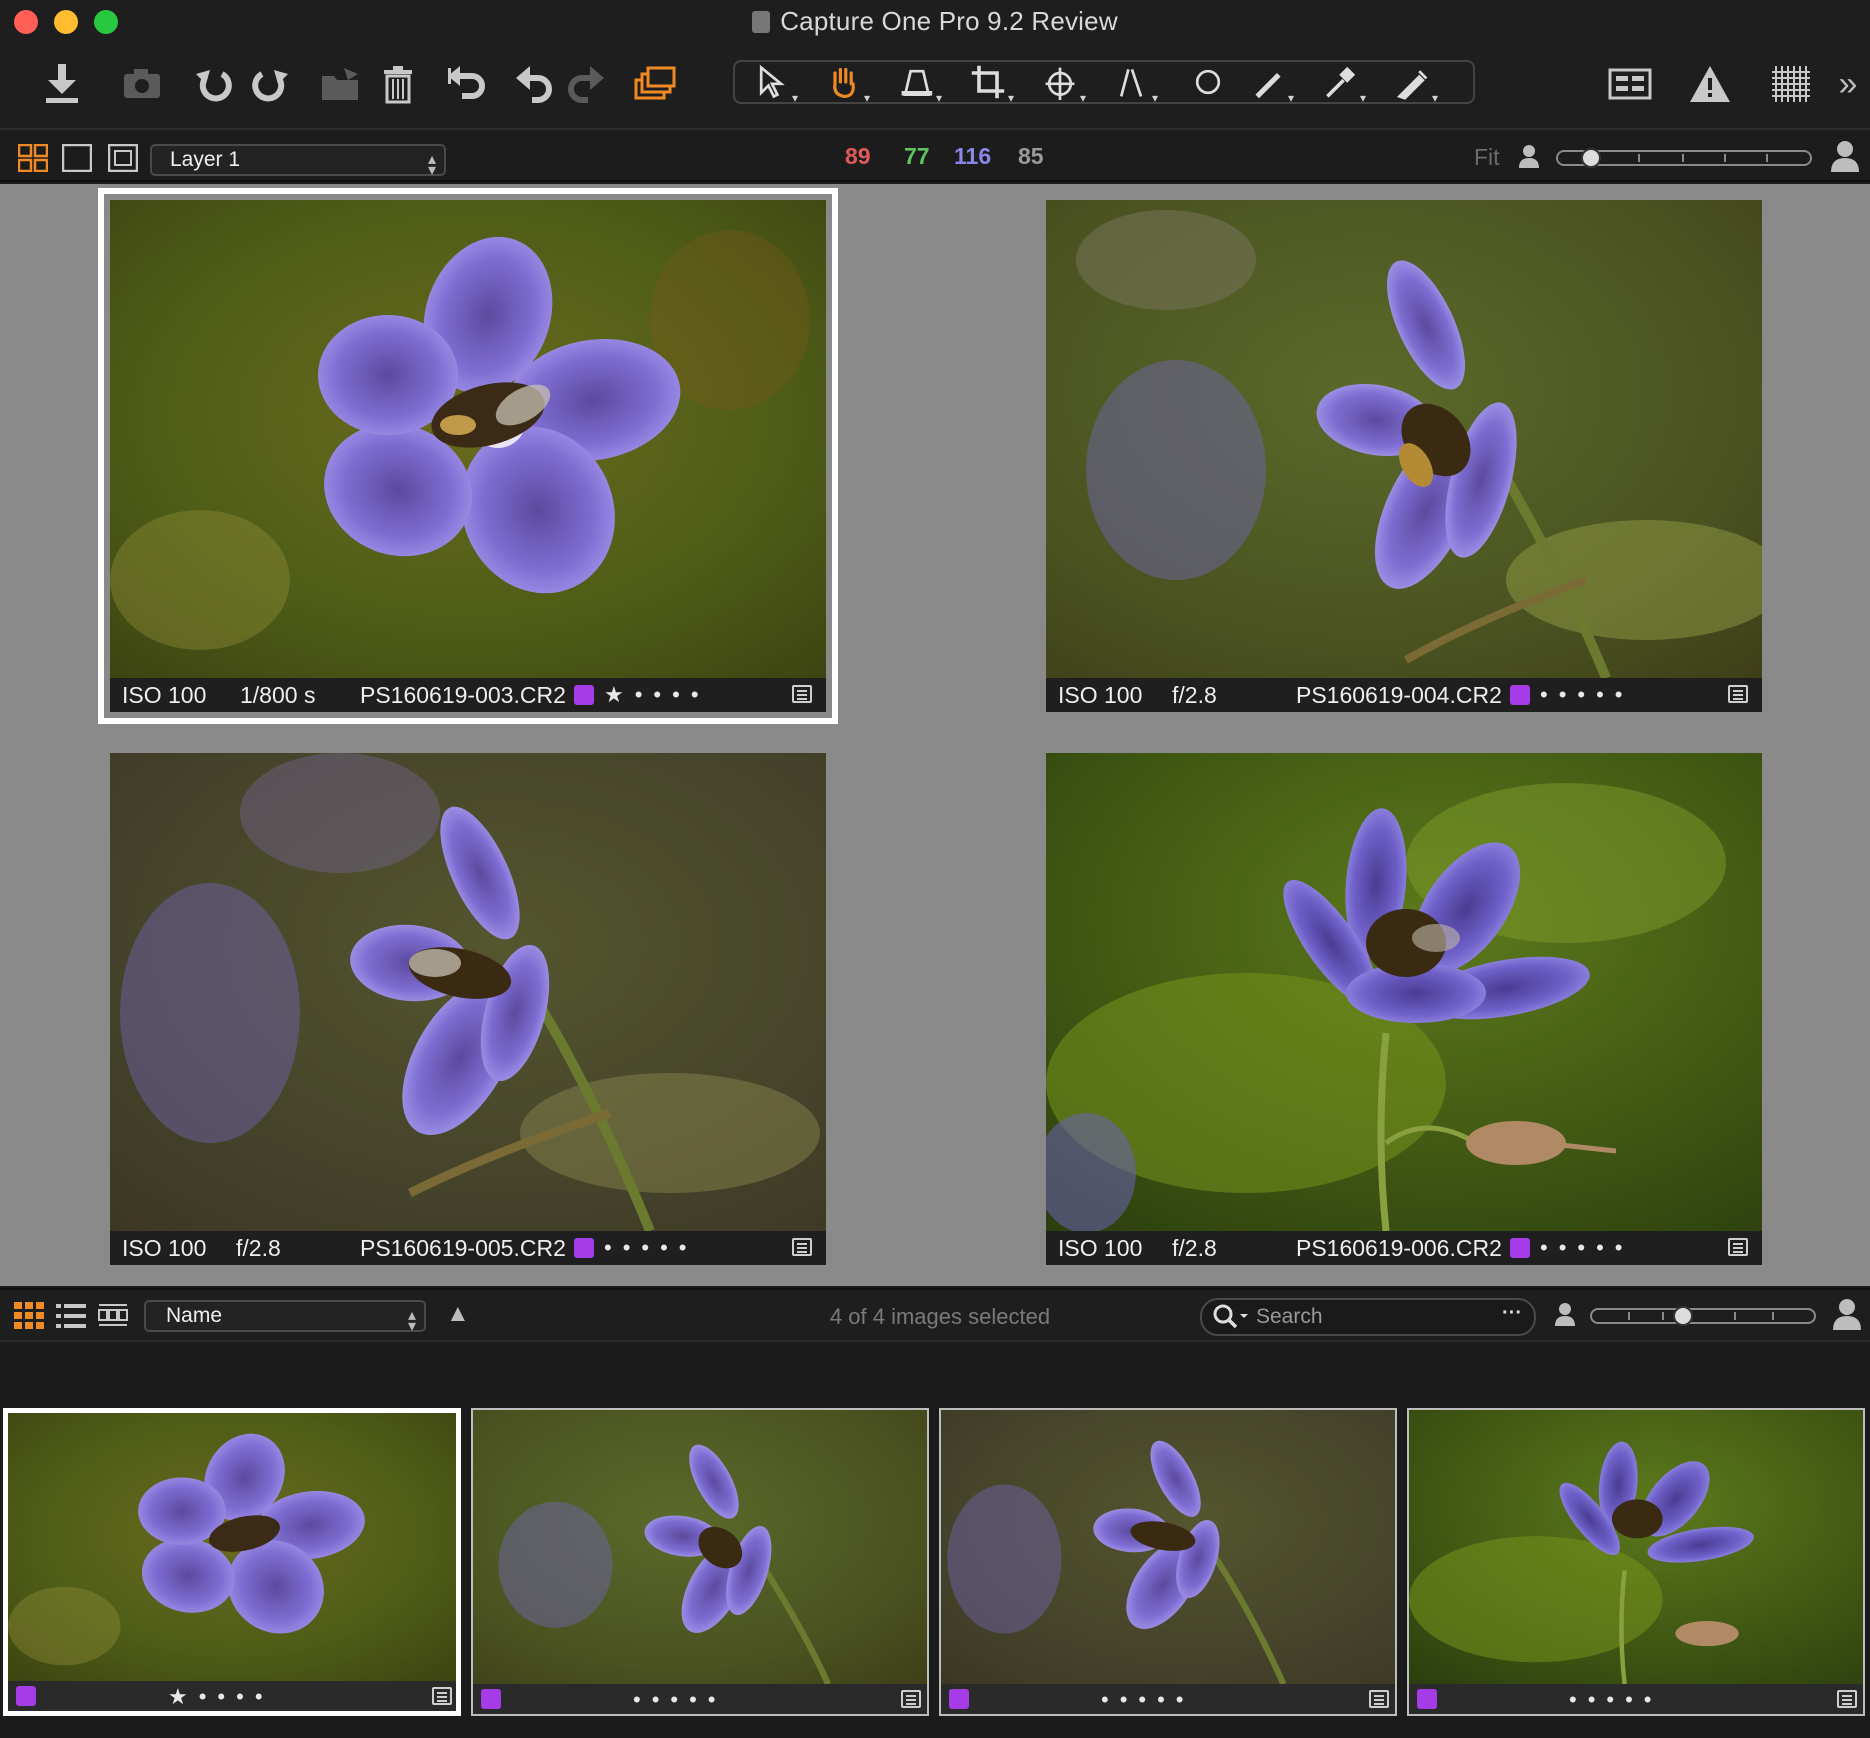 Image resolution: width=1870 pixels, height=1738 pixels. What do you see at coordinates (1683, 1316) in the screenshot?
I see `thumbnail-size-slider-knob` at bounding box center [1683, 1316].